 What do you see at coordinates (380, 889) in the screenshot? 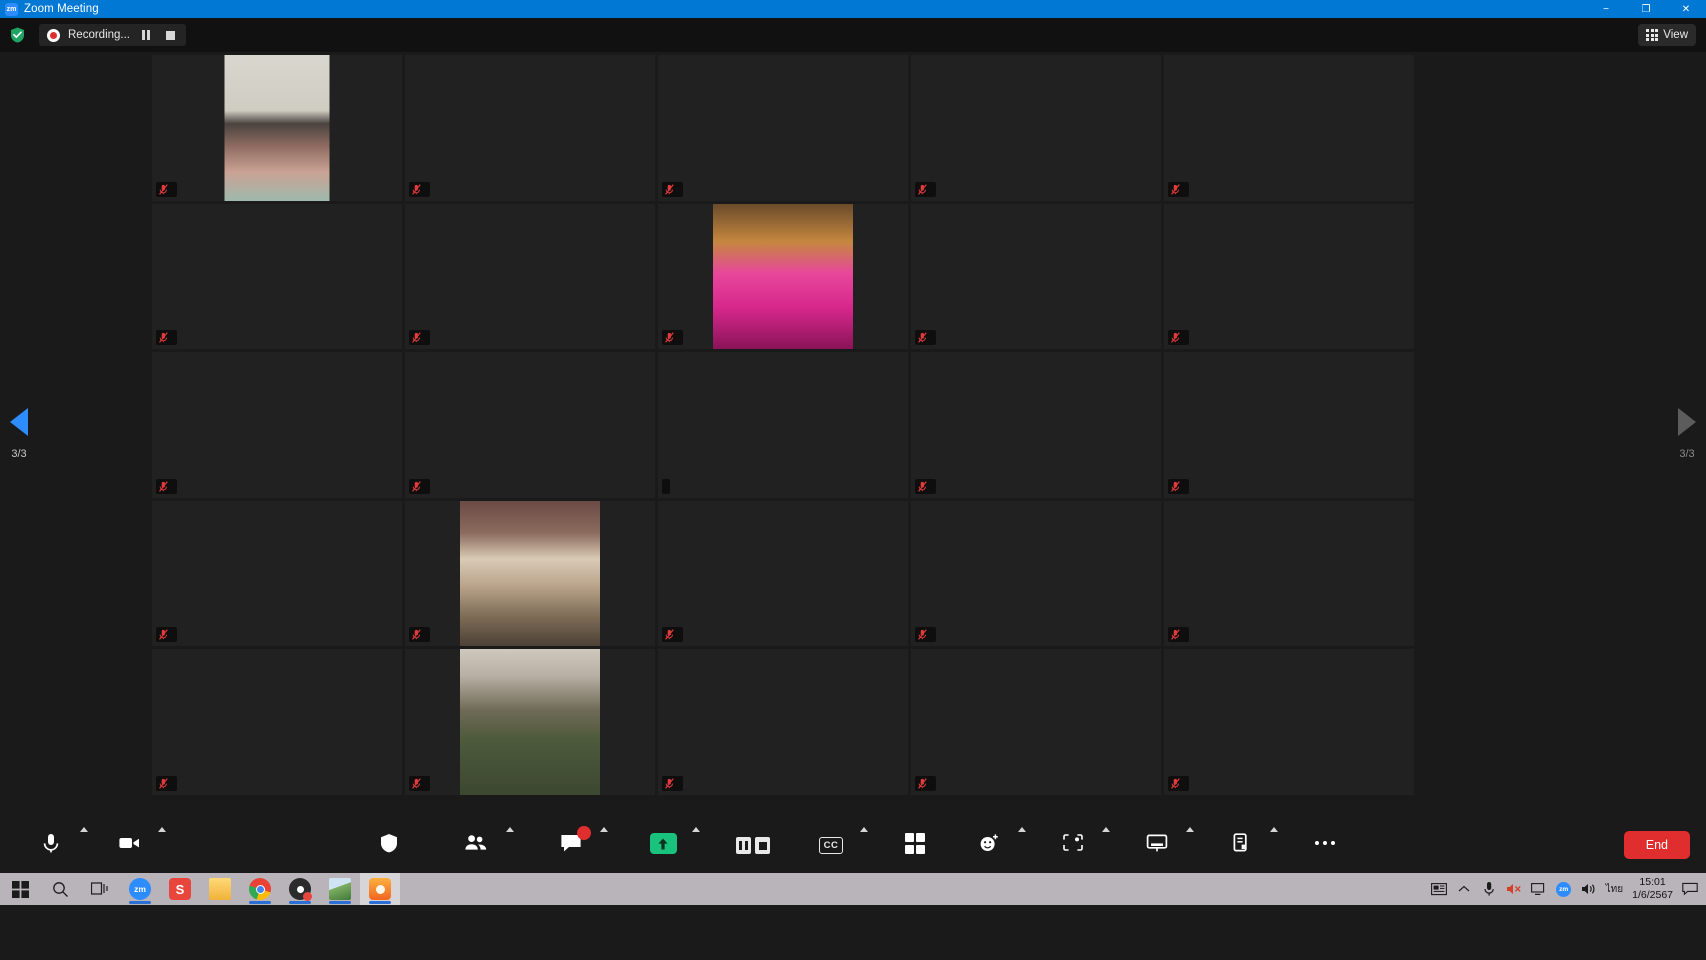
I see `screen-recorder-taskbar-icon` at bounding box center [380, 889].